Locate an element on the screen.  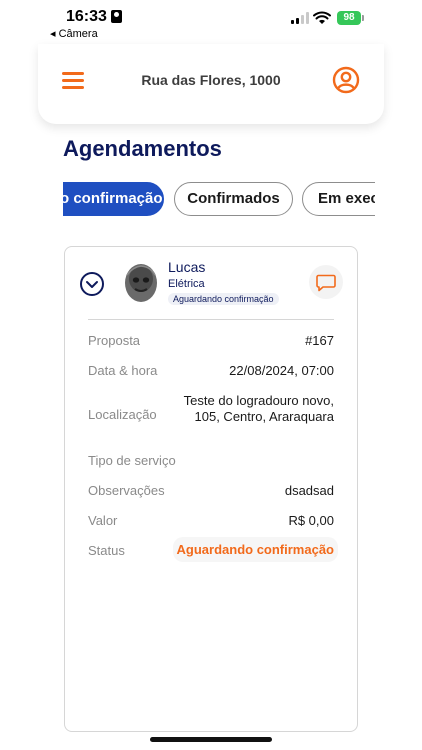
observacoes-label: Observações is located at coordinates (126, 490).